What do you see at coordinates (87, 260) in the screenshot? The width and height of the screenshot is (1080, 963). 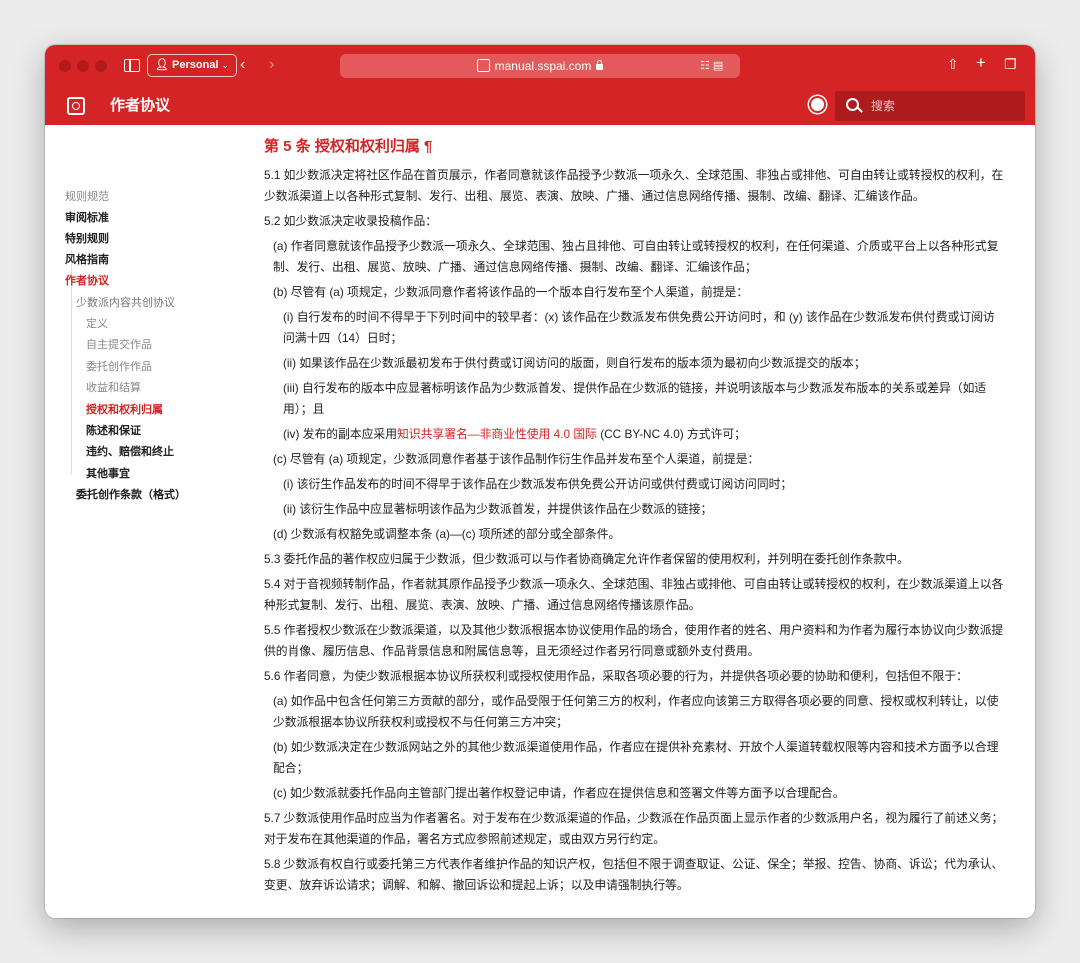 I see `nav-item: 风格指南` at bounding box center [87, 260].